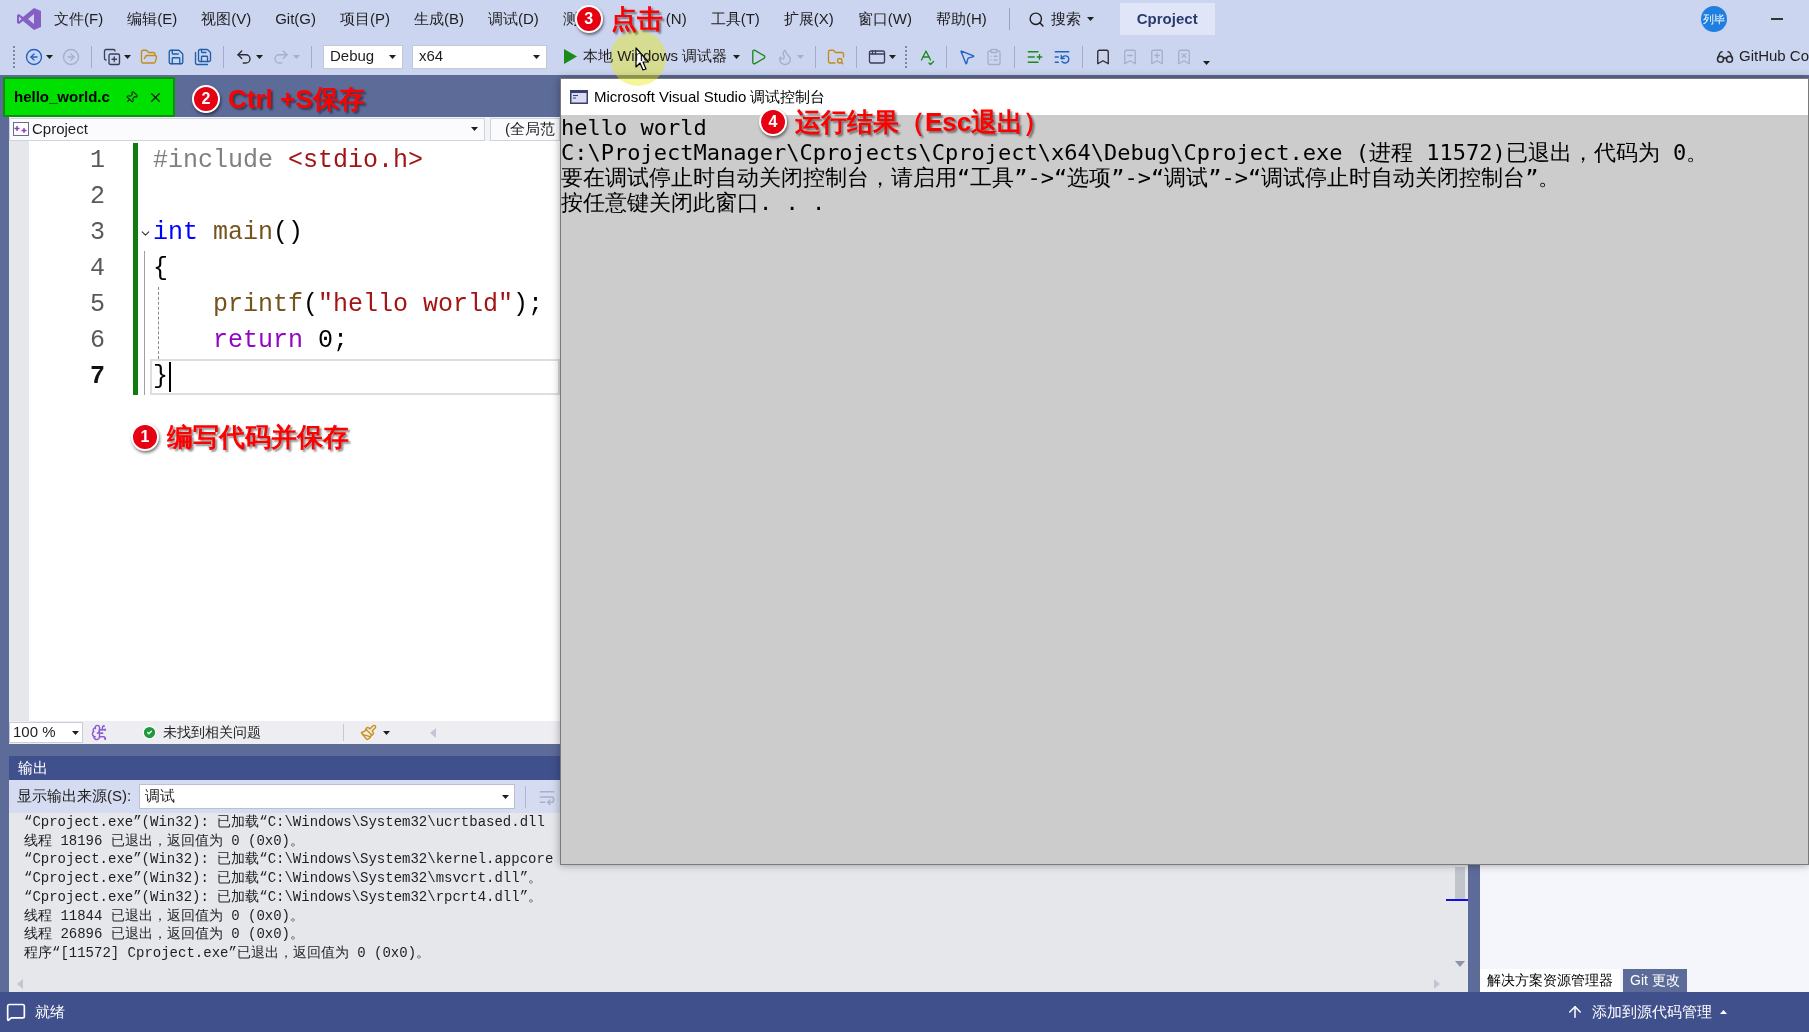 Image resolution: width=1809 pixels, height=1032 pixels. Describe the element at coordinates (1723, 1012) in the screenshot. I see `caret-up-icon` at that location.